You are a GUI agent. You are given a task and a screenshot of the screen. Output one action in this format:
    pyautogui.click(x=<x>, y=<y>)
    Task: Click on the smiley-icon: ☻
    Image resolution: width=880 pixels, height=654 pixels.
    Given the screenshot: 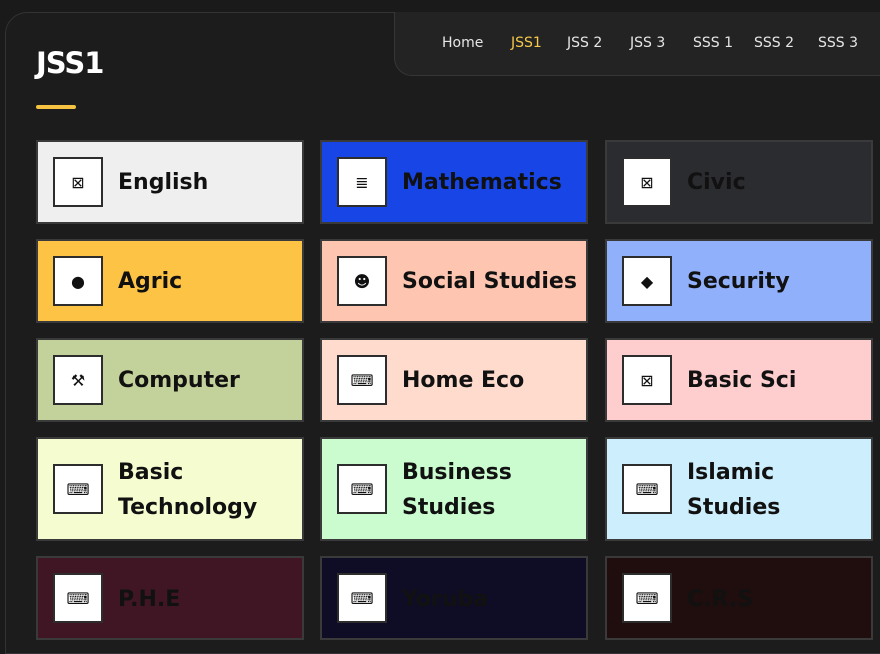 What is the action you would take?
    pyautogui.click(x=362, y=281)
    